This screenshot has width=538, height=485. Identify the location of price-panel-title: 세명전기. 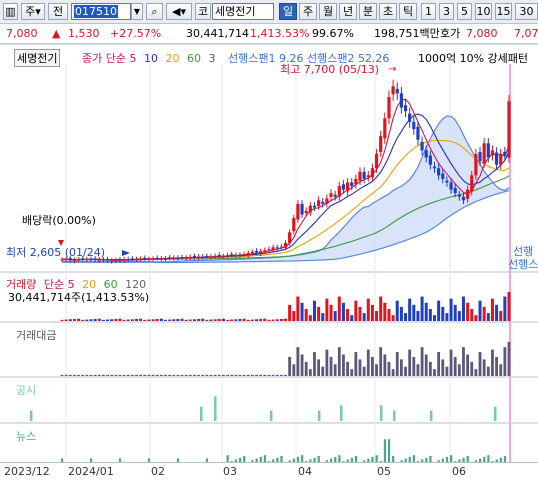
(37, 58).